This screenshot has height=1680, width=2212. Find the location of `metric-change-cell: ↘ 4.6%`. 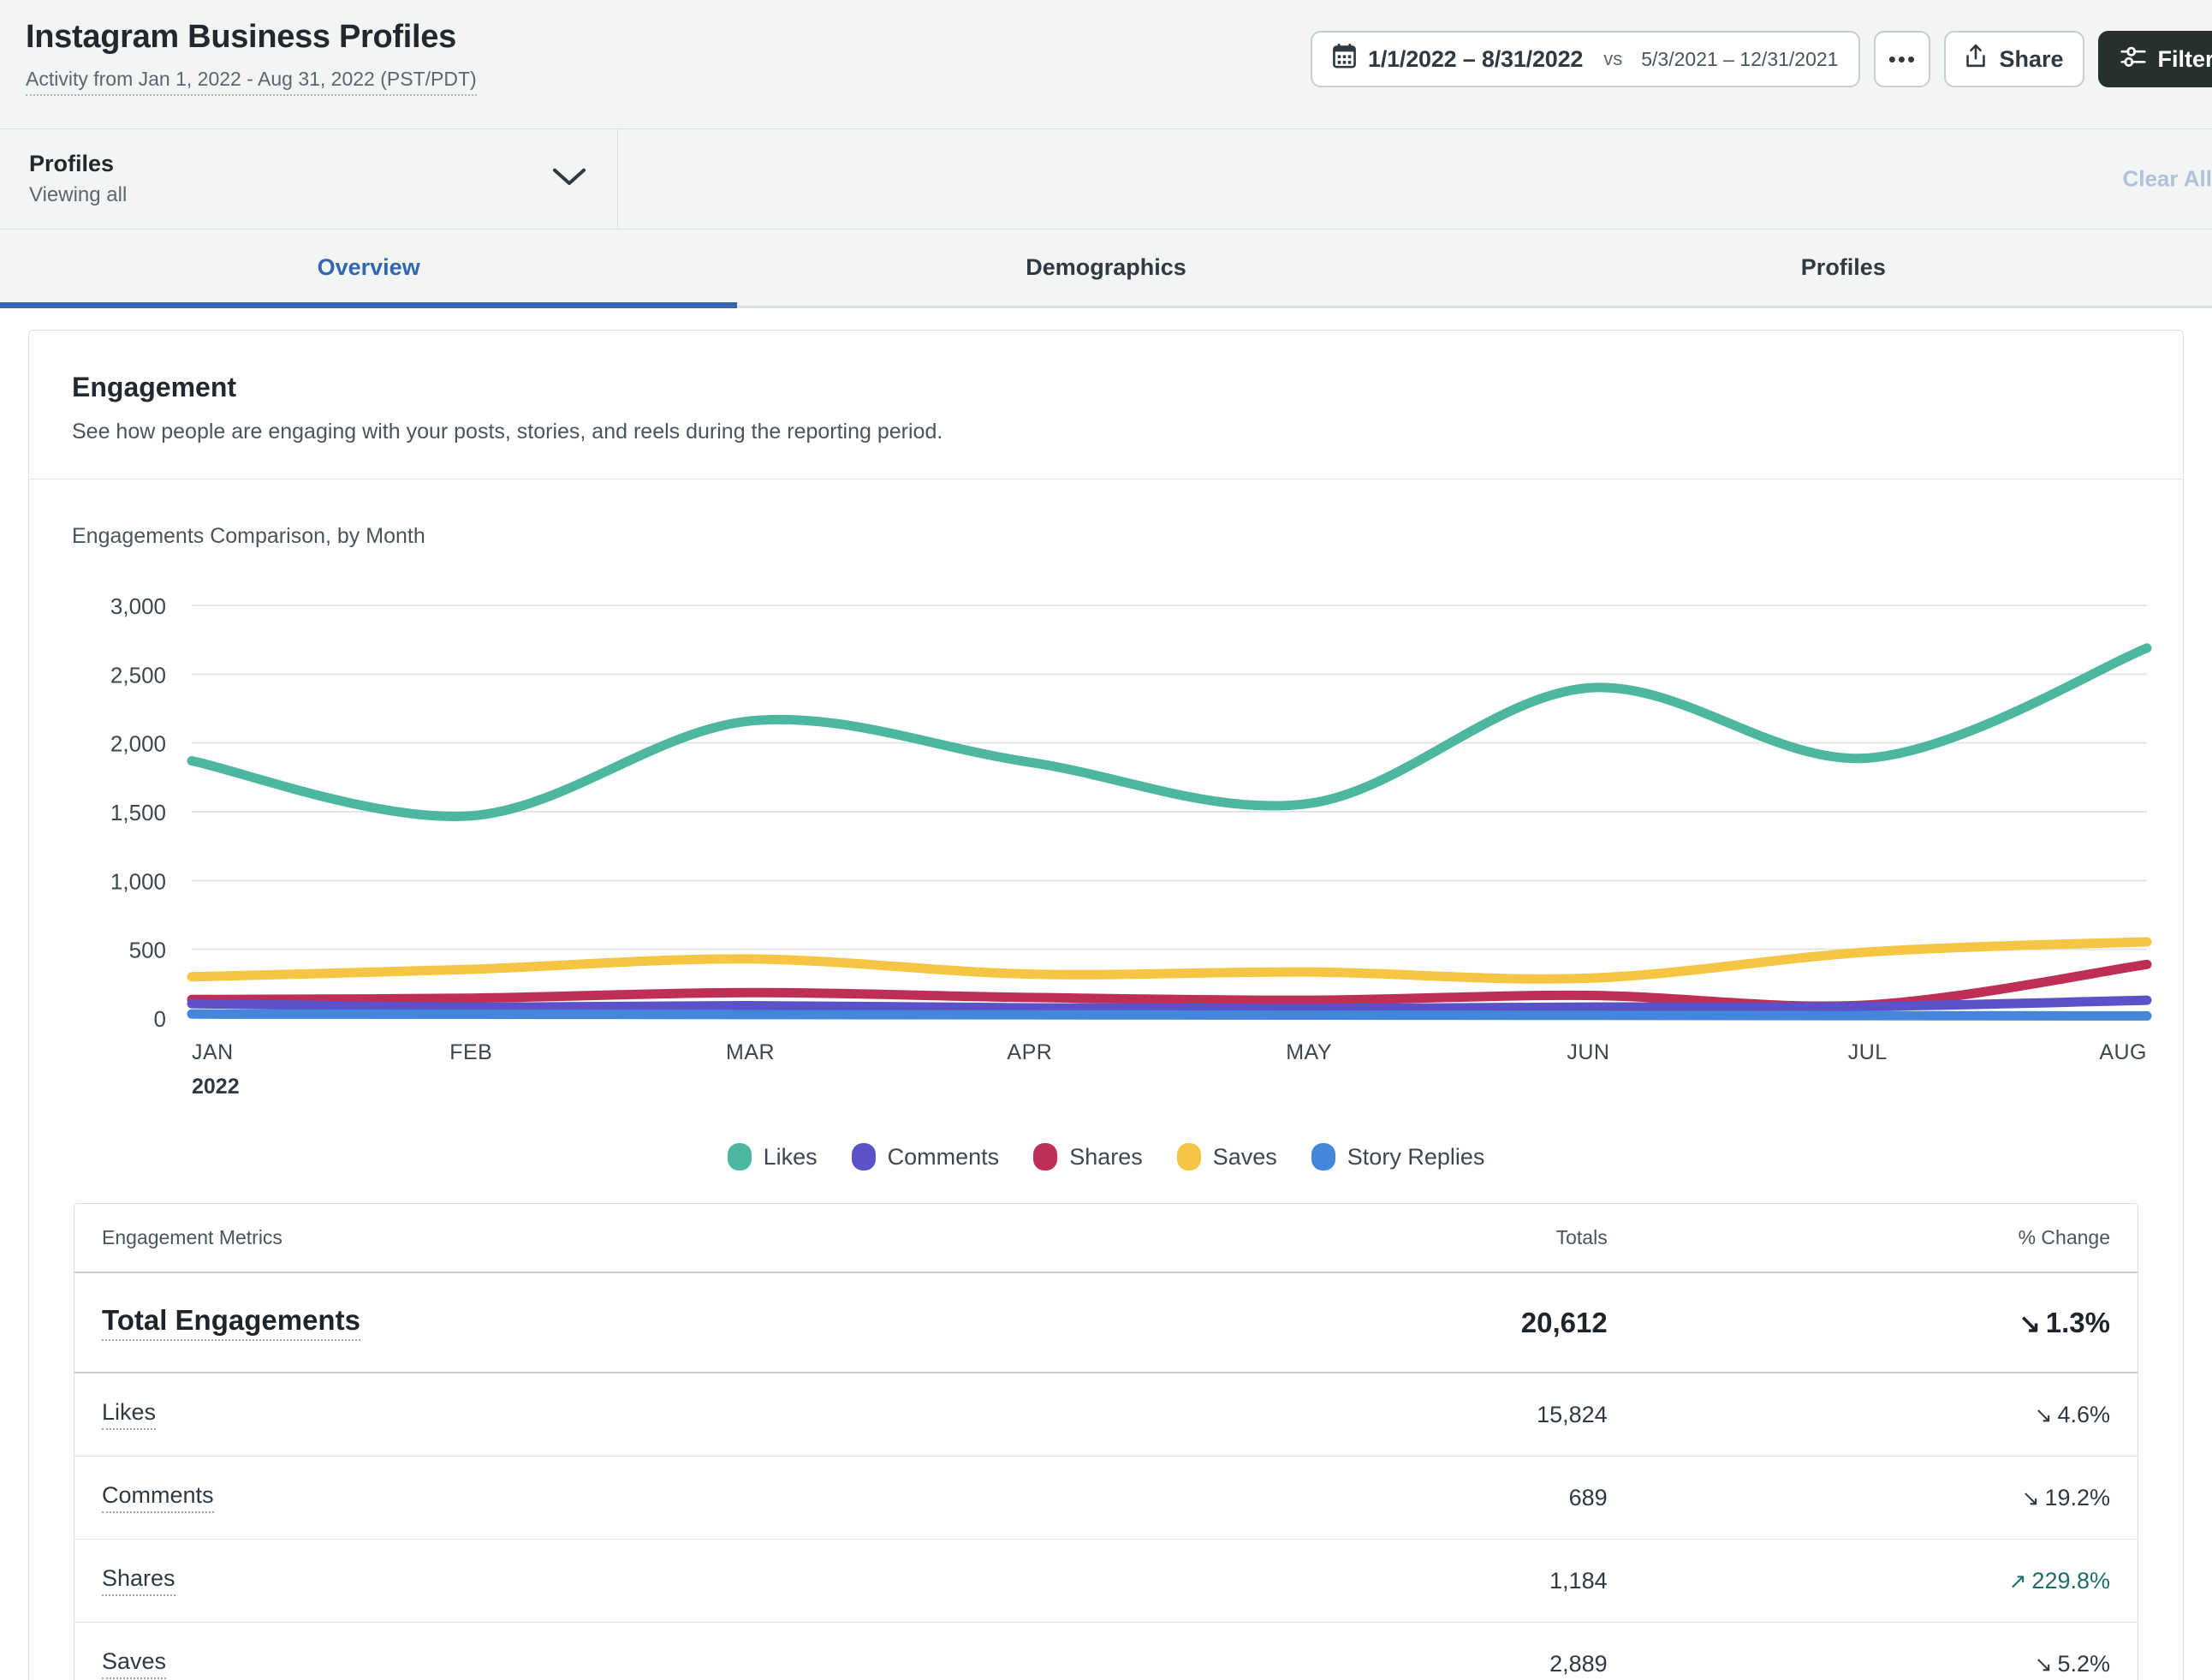

metric-change-cell: ↘ 4.6% is located at coordinates (2072, 1414).